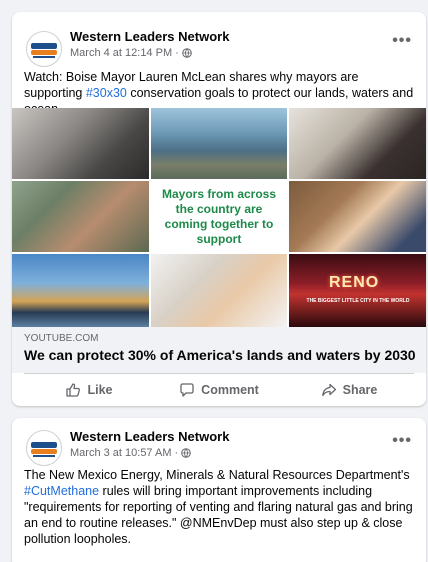 Image resolution: width=428 pixels, height=562 pixels. Describe the element at coordinates (121, 53) in the screenshot. I see `post-timestamp: March 4 at 12:14 PM` at that location.